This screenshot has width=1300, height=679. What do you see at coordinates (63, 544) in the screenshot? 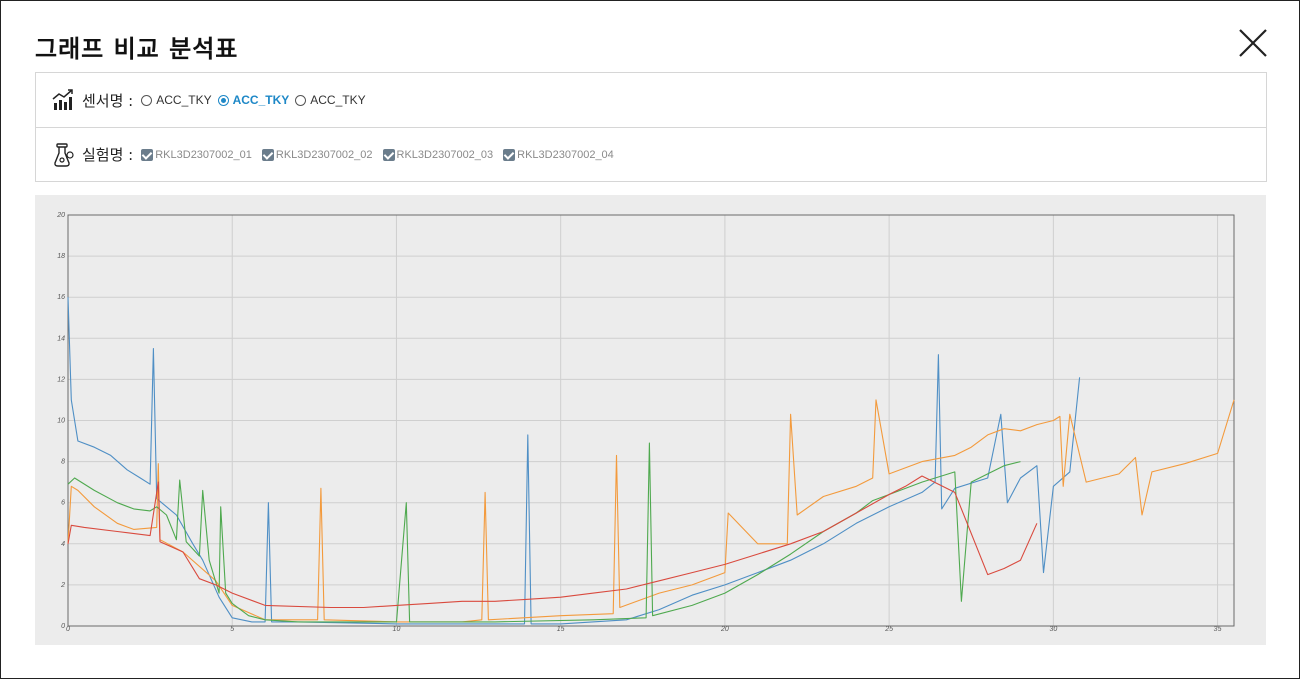
I see `y-tick-label: 4` at bounding box center [63, 544].